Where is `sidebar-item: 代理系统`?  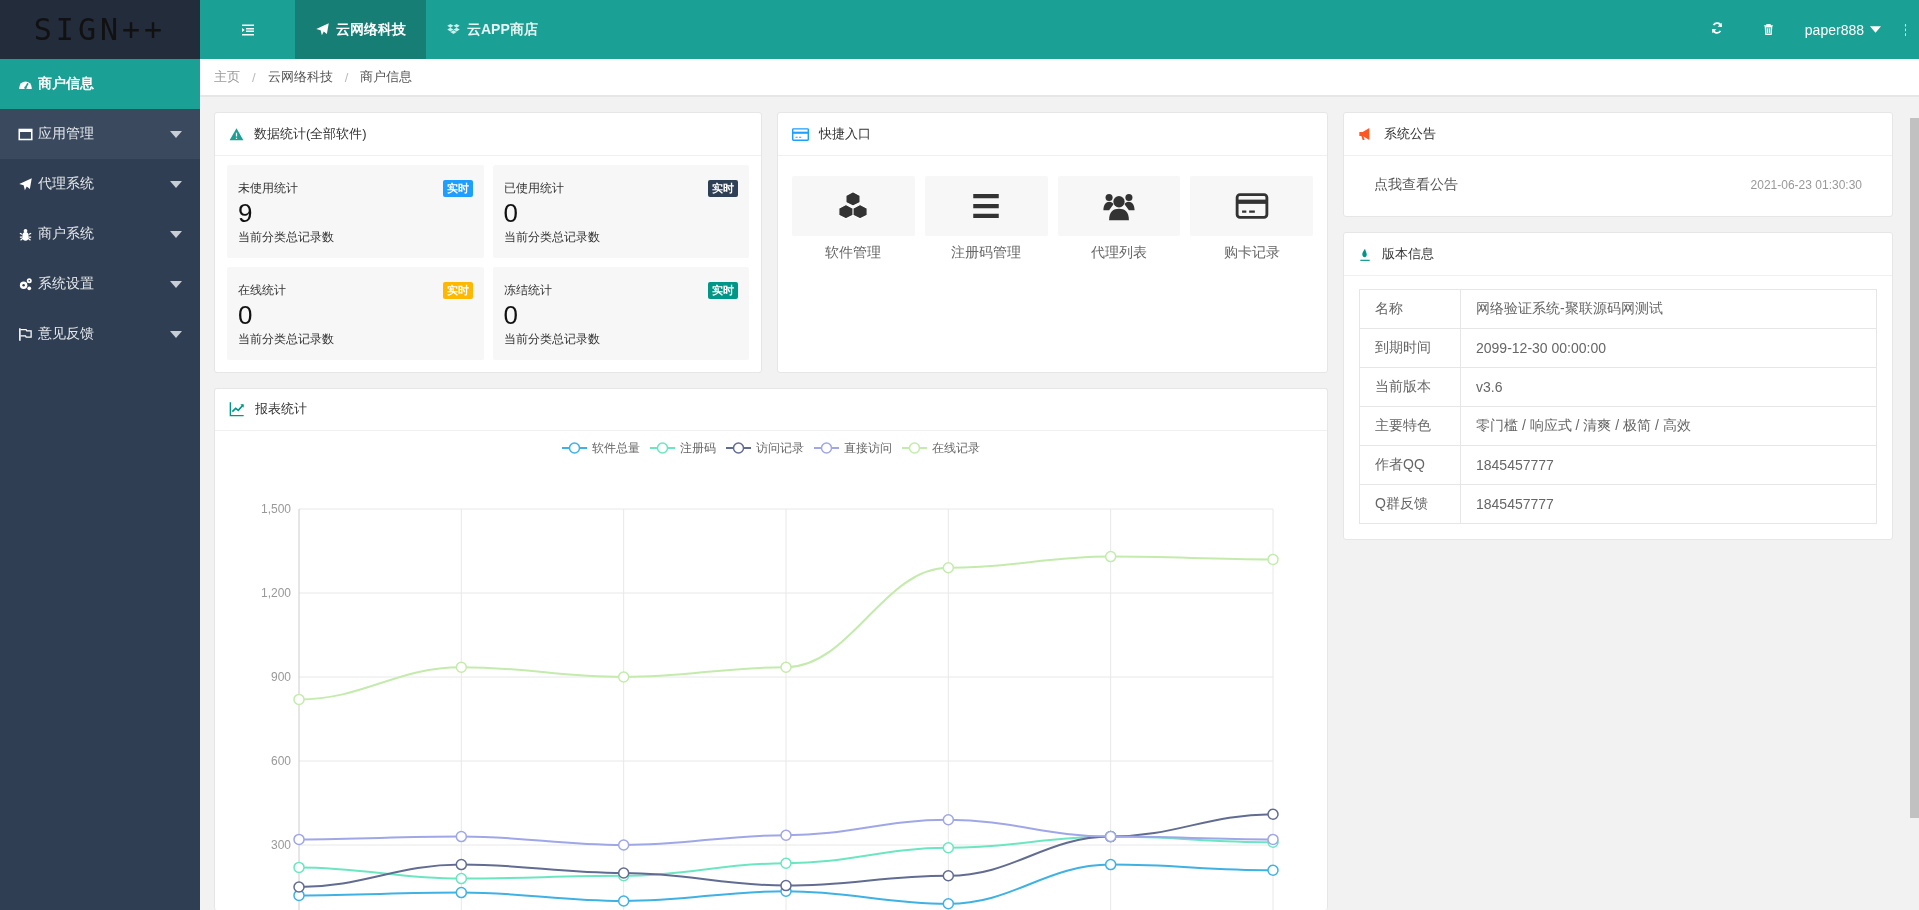
sidebar-item: 代理系统 is located at coordinates (100, 184).